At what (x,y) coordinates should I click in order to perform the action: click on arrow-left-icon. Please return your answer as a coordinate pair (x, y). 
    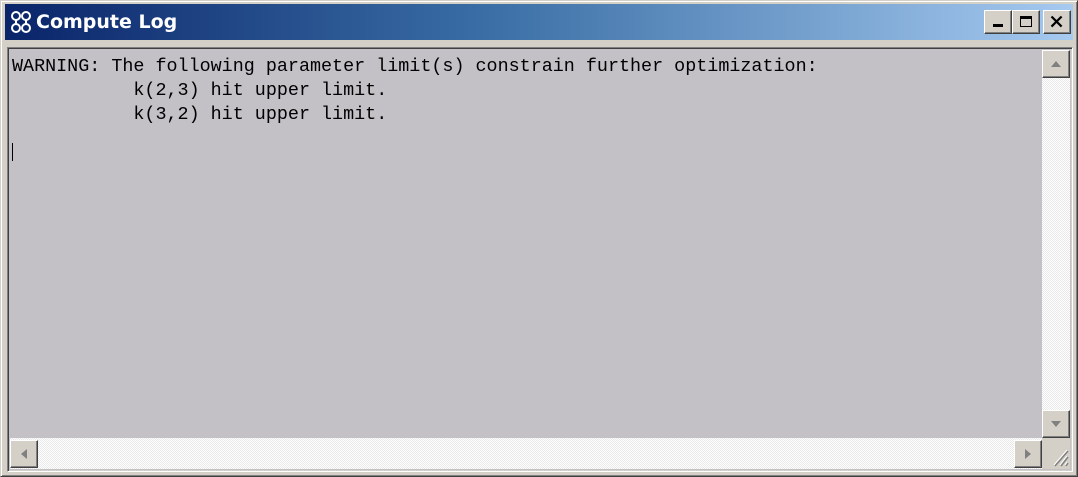
    Looking at the image, I should click on (24, 454).